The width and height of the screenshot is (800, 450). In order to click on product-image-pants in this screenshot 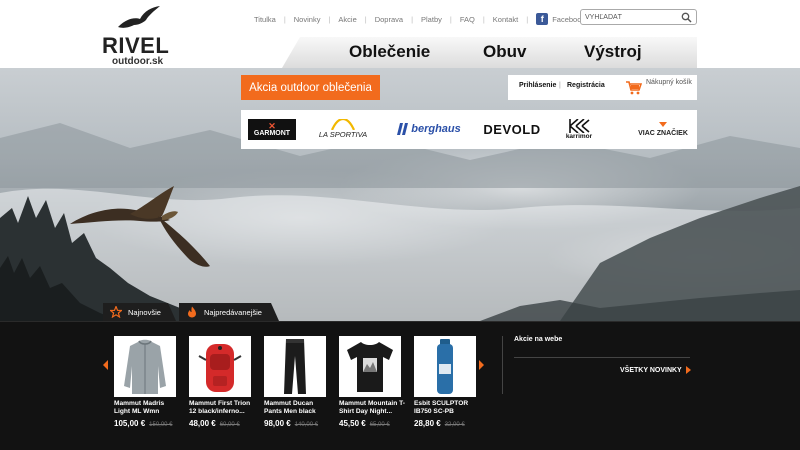, I will do `click(295, 366)`.